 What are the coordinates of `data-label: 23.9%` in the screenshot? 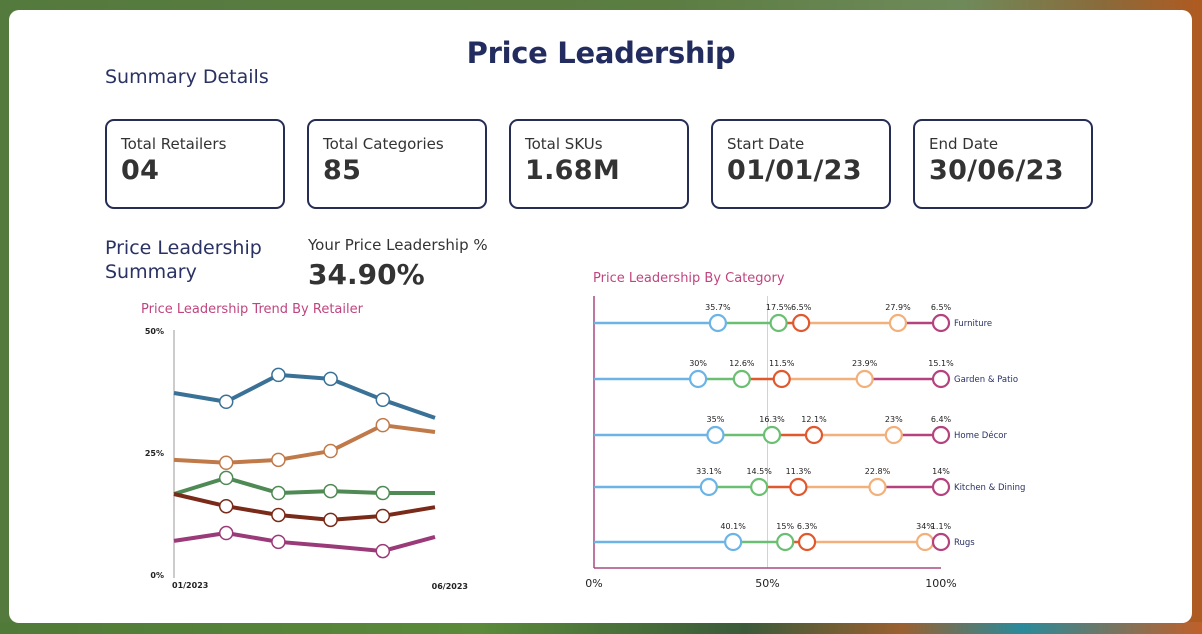 It's located at (865, 363).